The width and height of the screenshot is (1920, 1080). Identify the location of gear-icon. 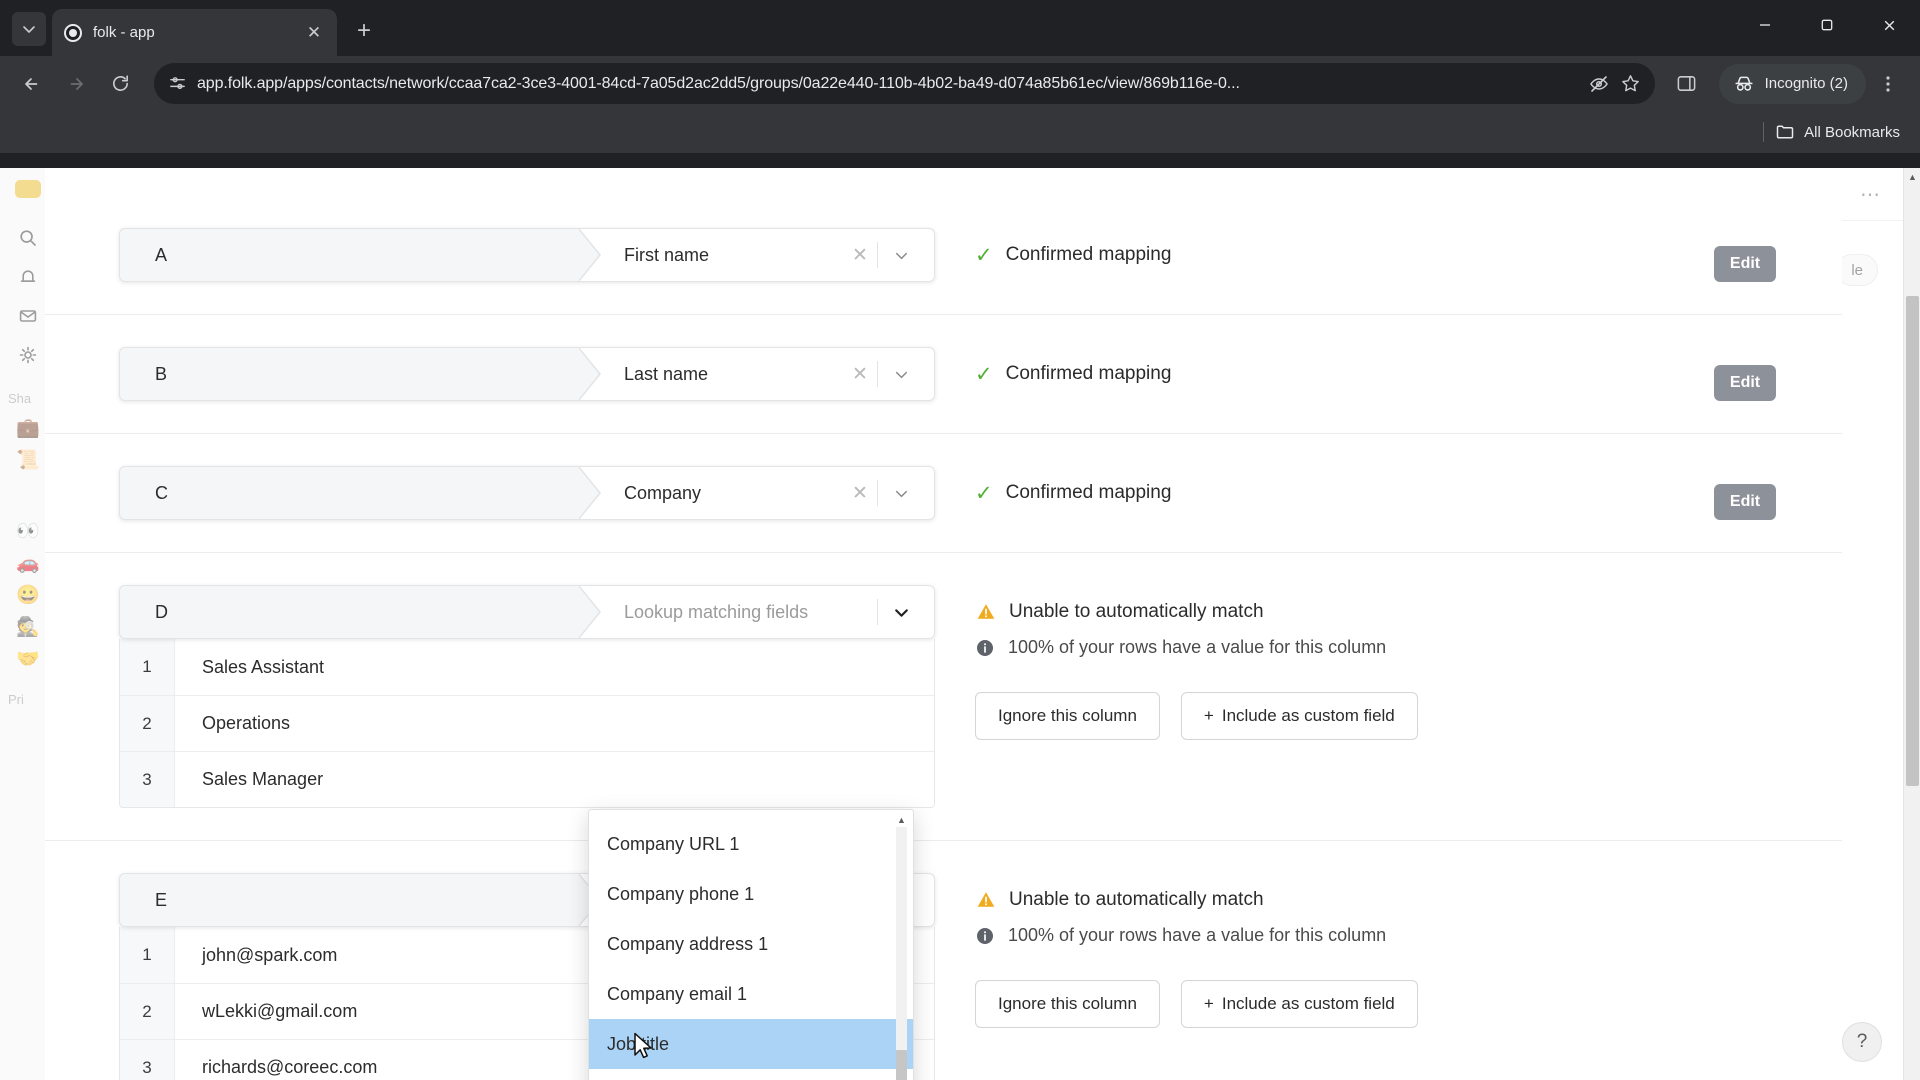
(28, 355).